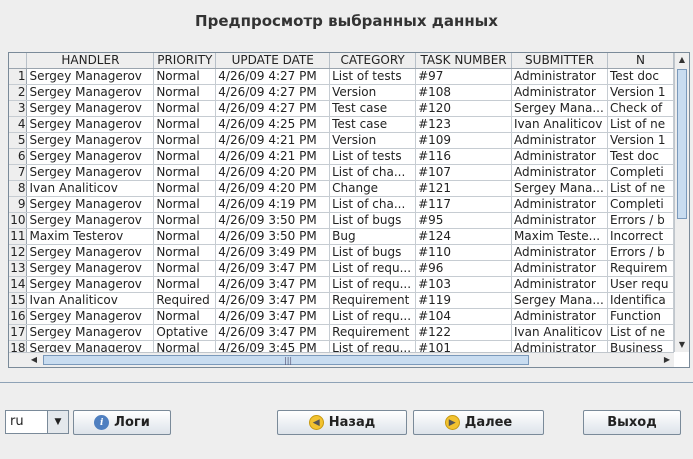 Image resolution: width=693 pixels, height=459 pixels. Describe the element at coordinates (640, 346) in the screenshot. I see `table-cell: Business` at that location.